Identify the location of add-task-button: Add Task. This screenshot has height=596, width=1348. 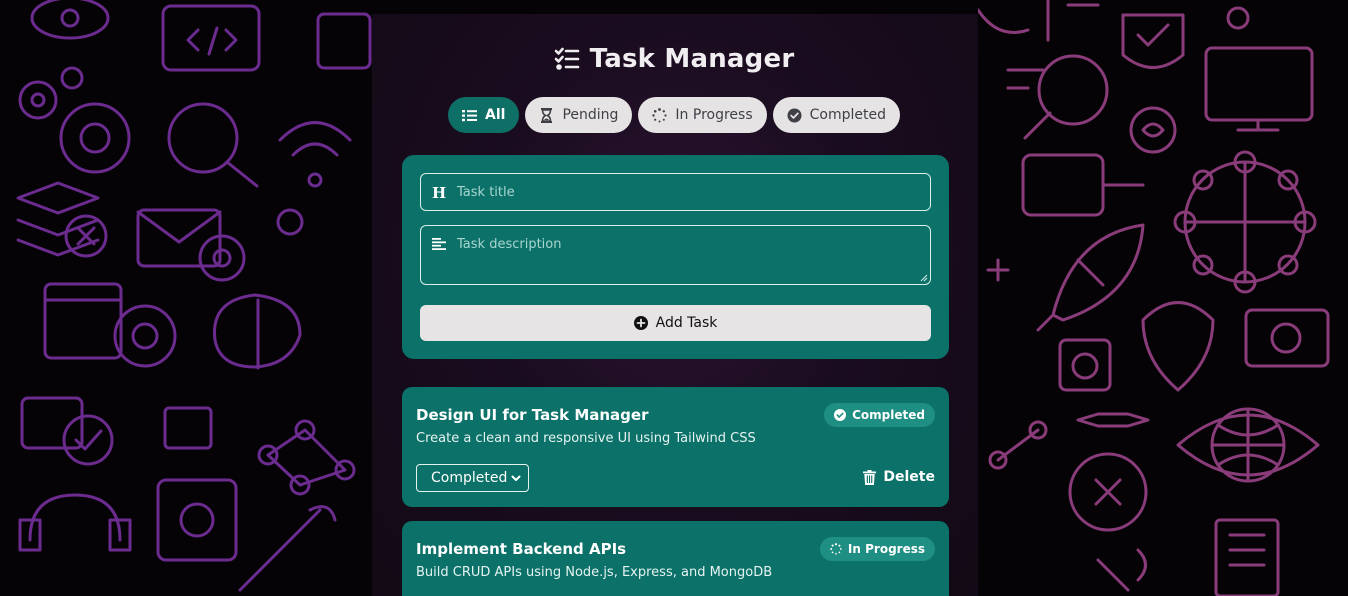
(675, 323).